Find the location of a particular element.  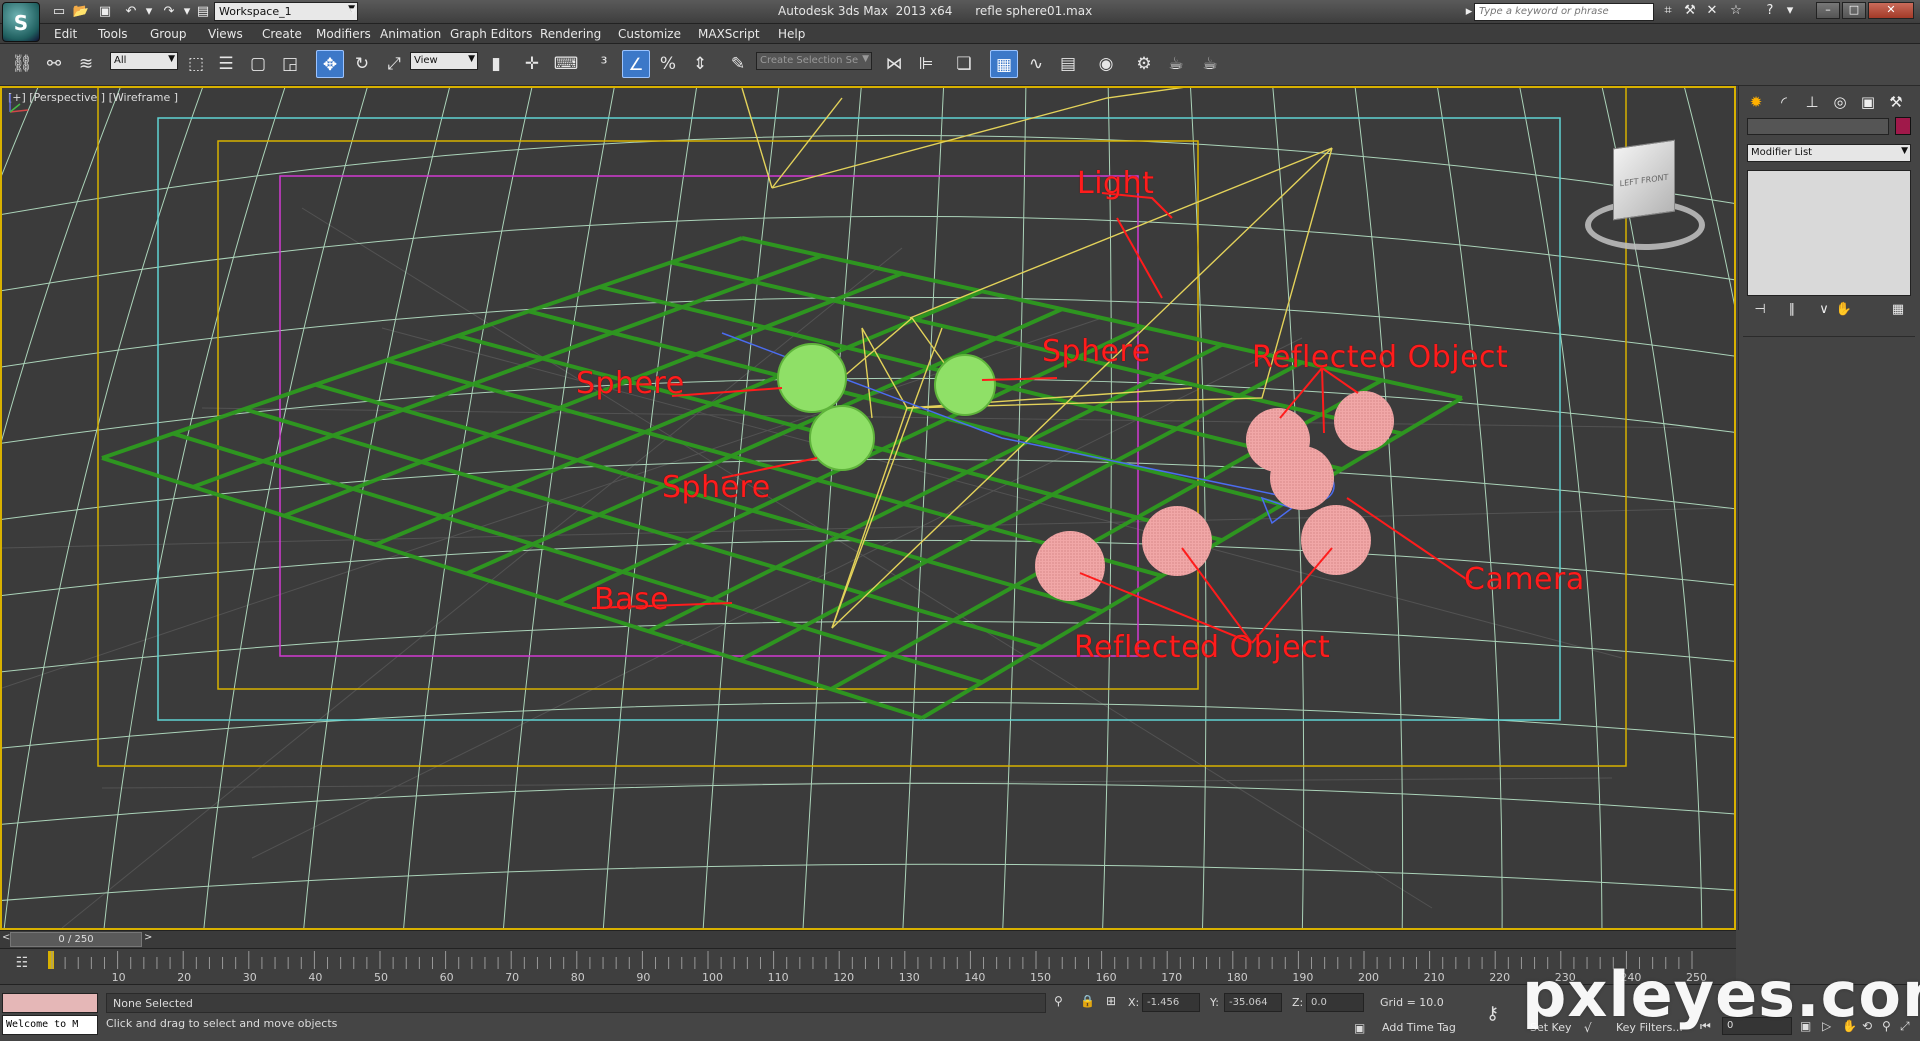

add-time-tag-button: Add Time Tag is located at coordinates (1419, 1027).